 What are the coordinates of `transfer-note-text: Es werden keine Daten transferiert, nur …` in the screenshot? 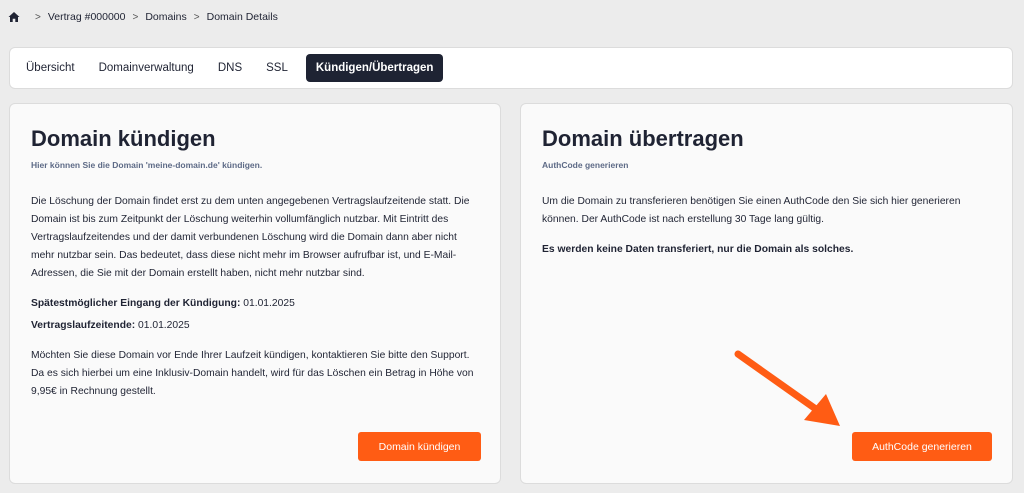 It's located at (698, 249).